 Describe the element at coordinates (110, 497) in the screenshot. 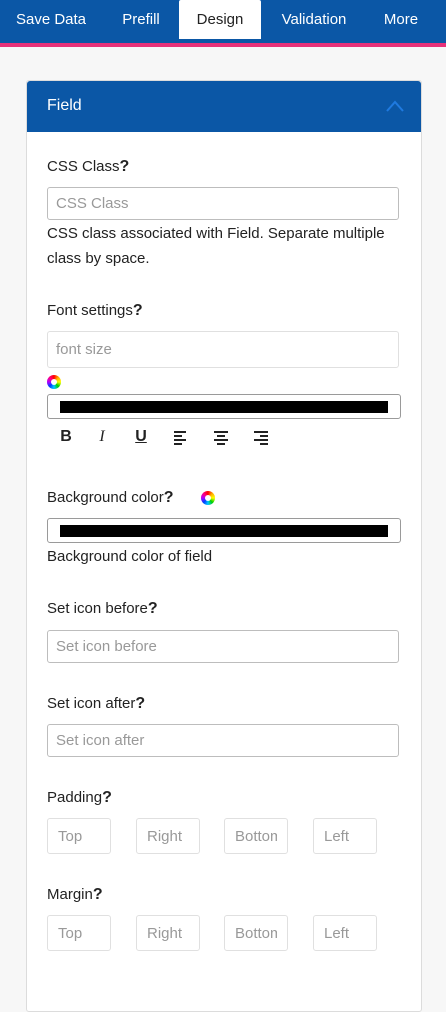

I see `background-color-label: Background color?` at that location.